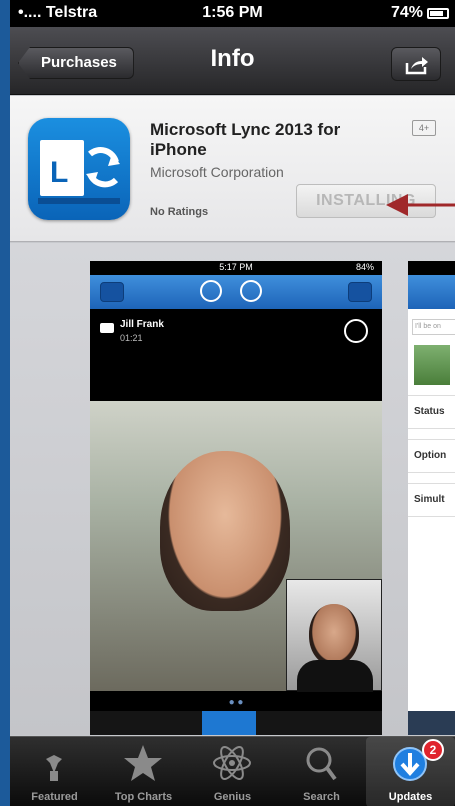 This screenshot has height=806, width=455. Describe the element at coordinates (406, 12) in the screenshot. I see `battery-percent: 74%` at that location.